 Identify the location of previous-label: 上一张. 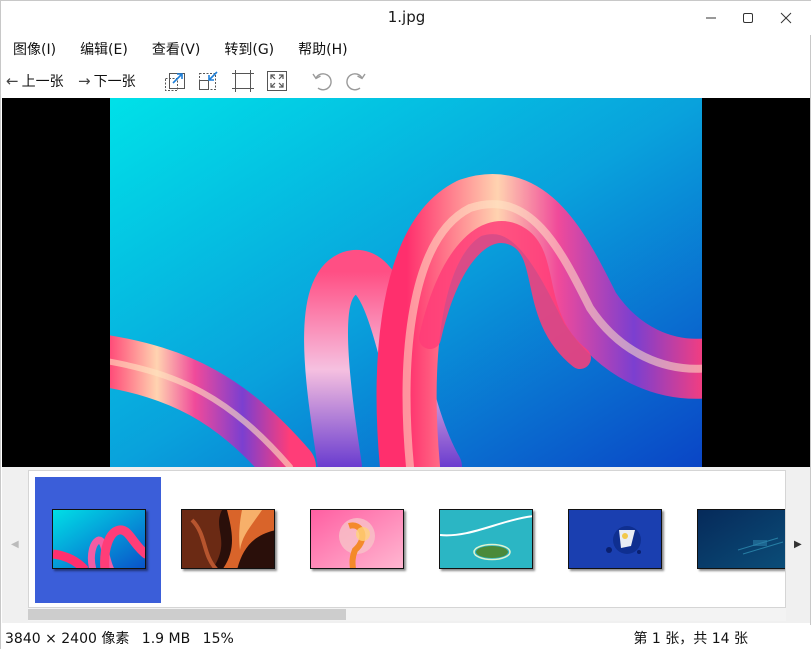
(42, 82).